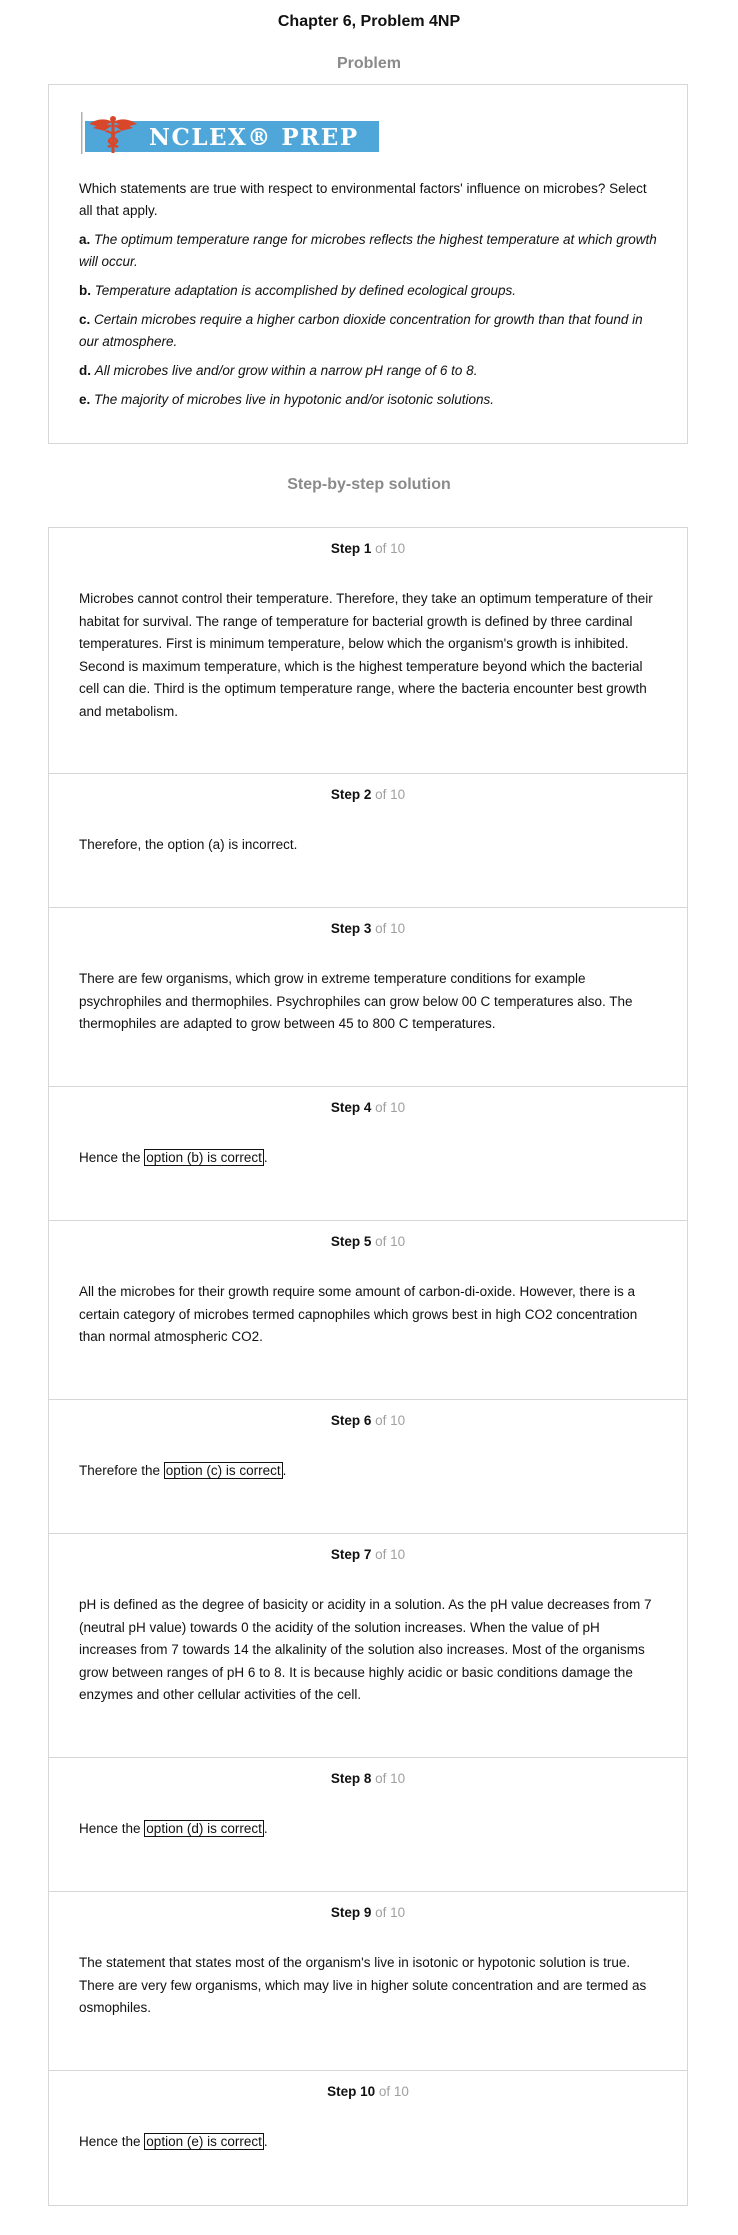  I want to click on problem-heading: Problem, so click(368, 63).